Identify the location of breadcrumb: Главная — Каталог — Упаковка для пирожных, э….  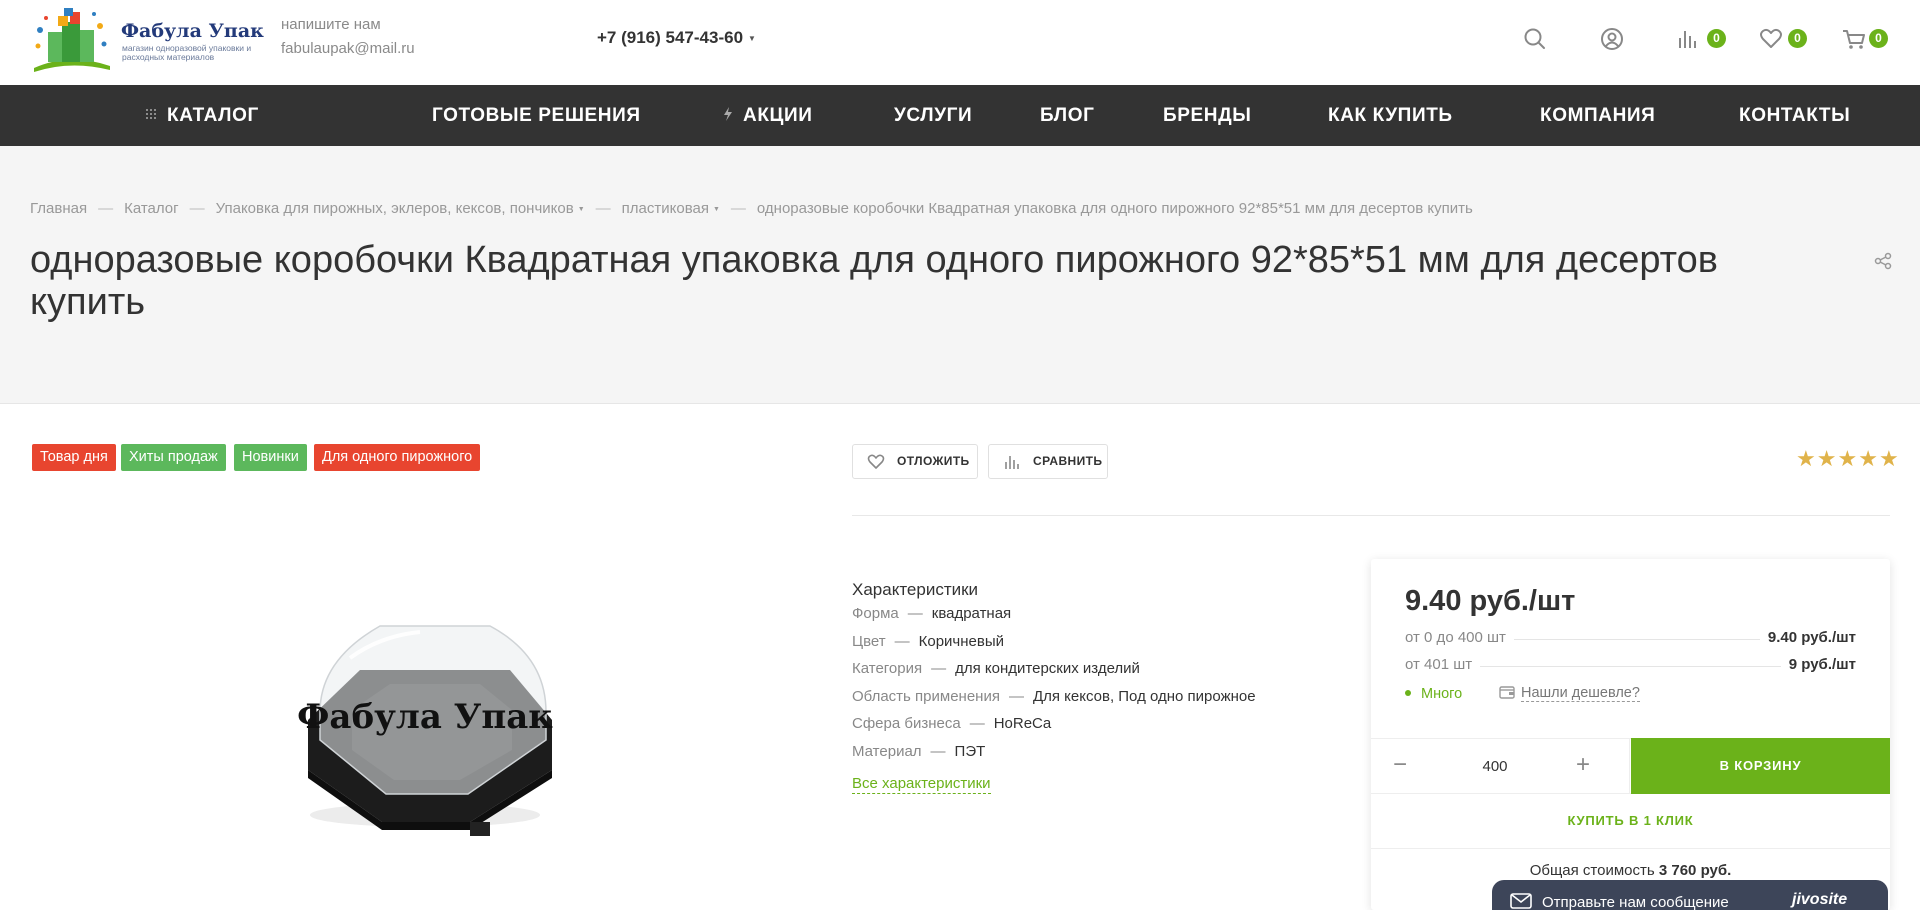
(751, 208).